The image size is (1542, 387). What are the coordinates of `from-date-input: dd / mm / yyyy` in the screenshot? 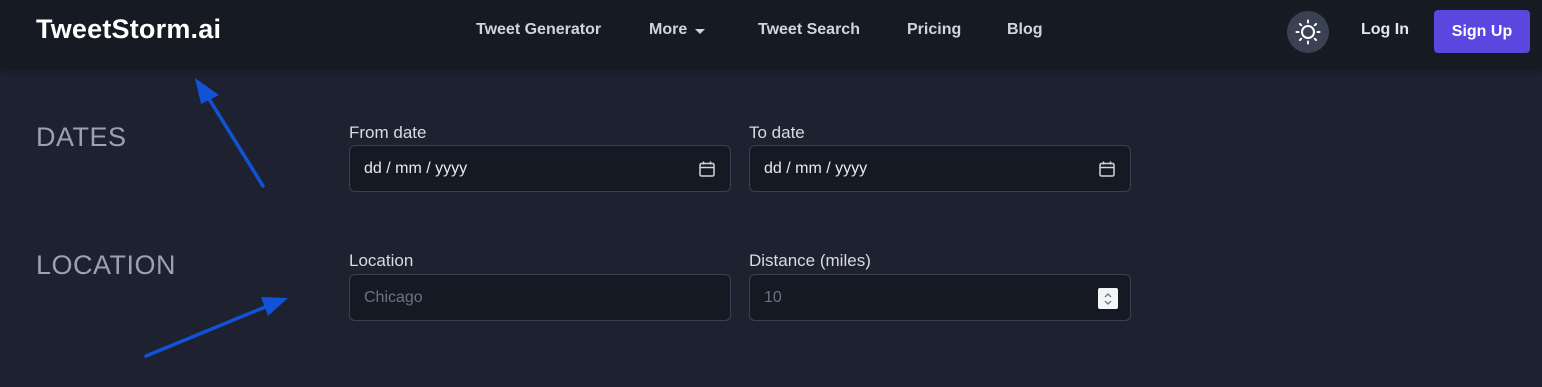 It's located at (540, 168).